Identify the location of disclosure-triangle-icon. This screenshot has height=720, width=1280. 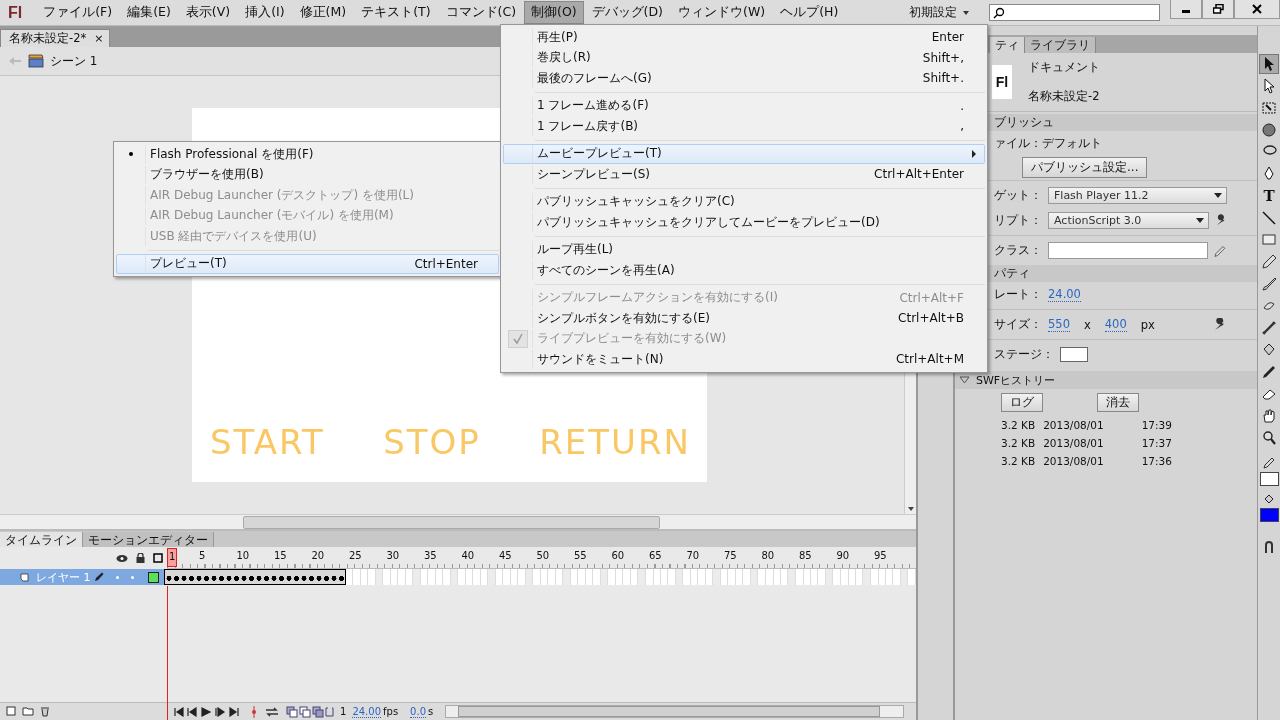
(964, 380).